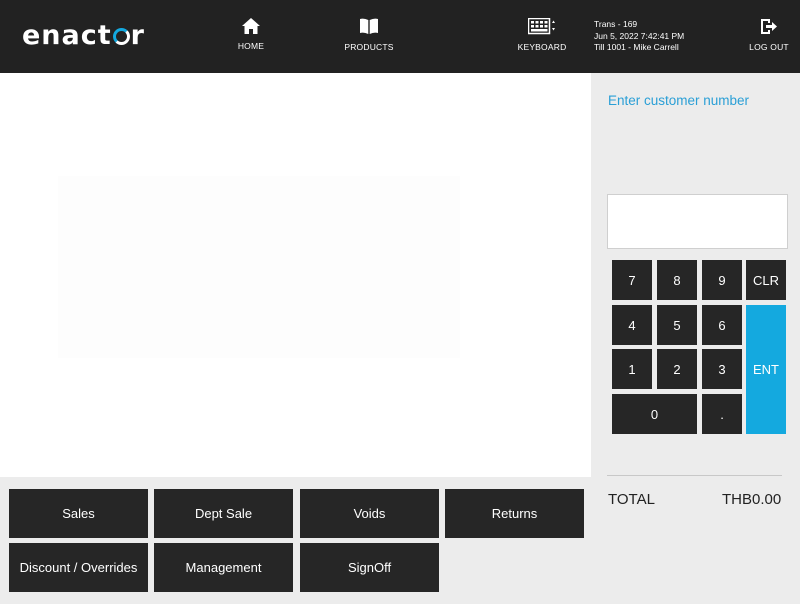 This screenshot has width=800, height=604. Describe the element at coordinates (677, 369) in the screenshot. I see `key-2: 2` at that location.